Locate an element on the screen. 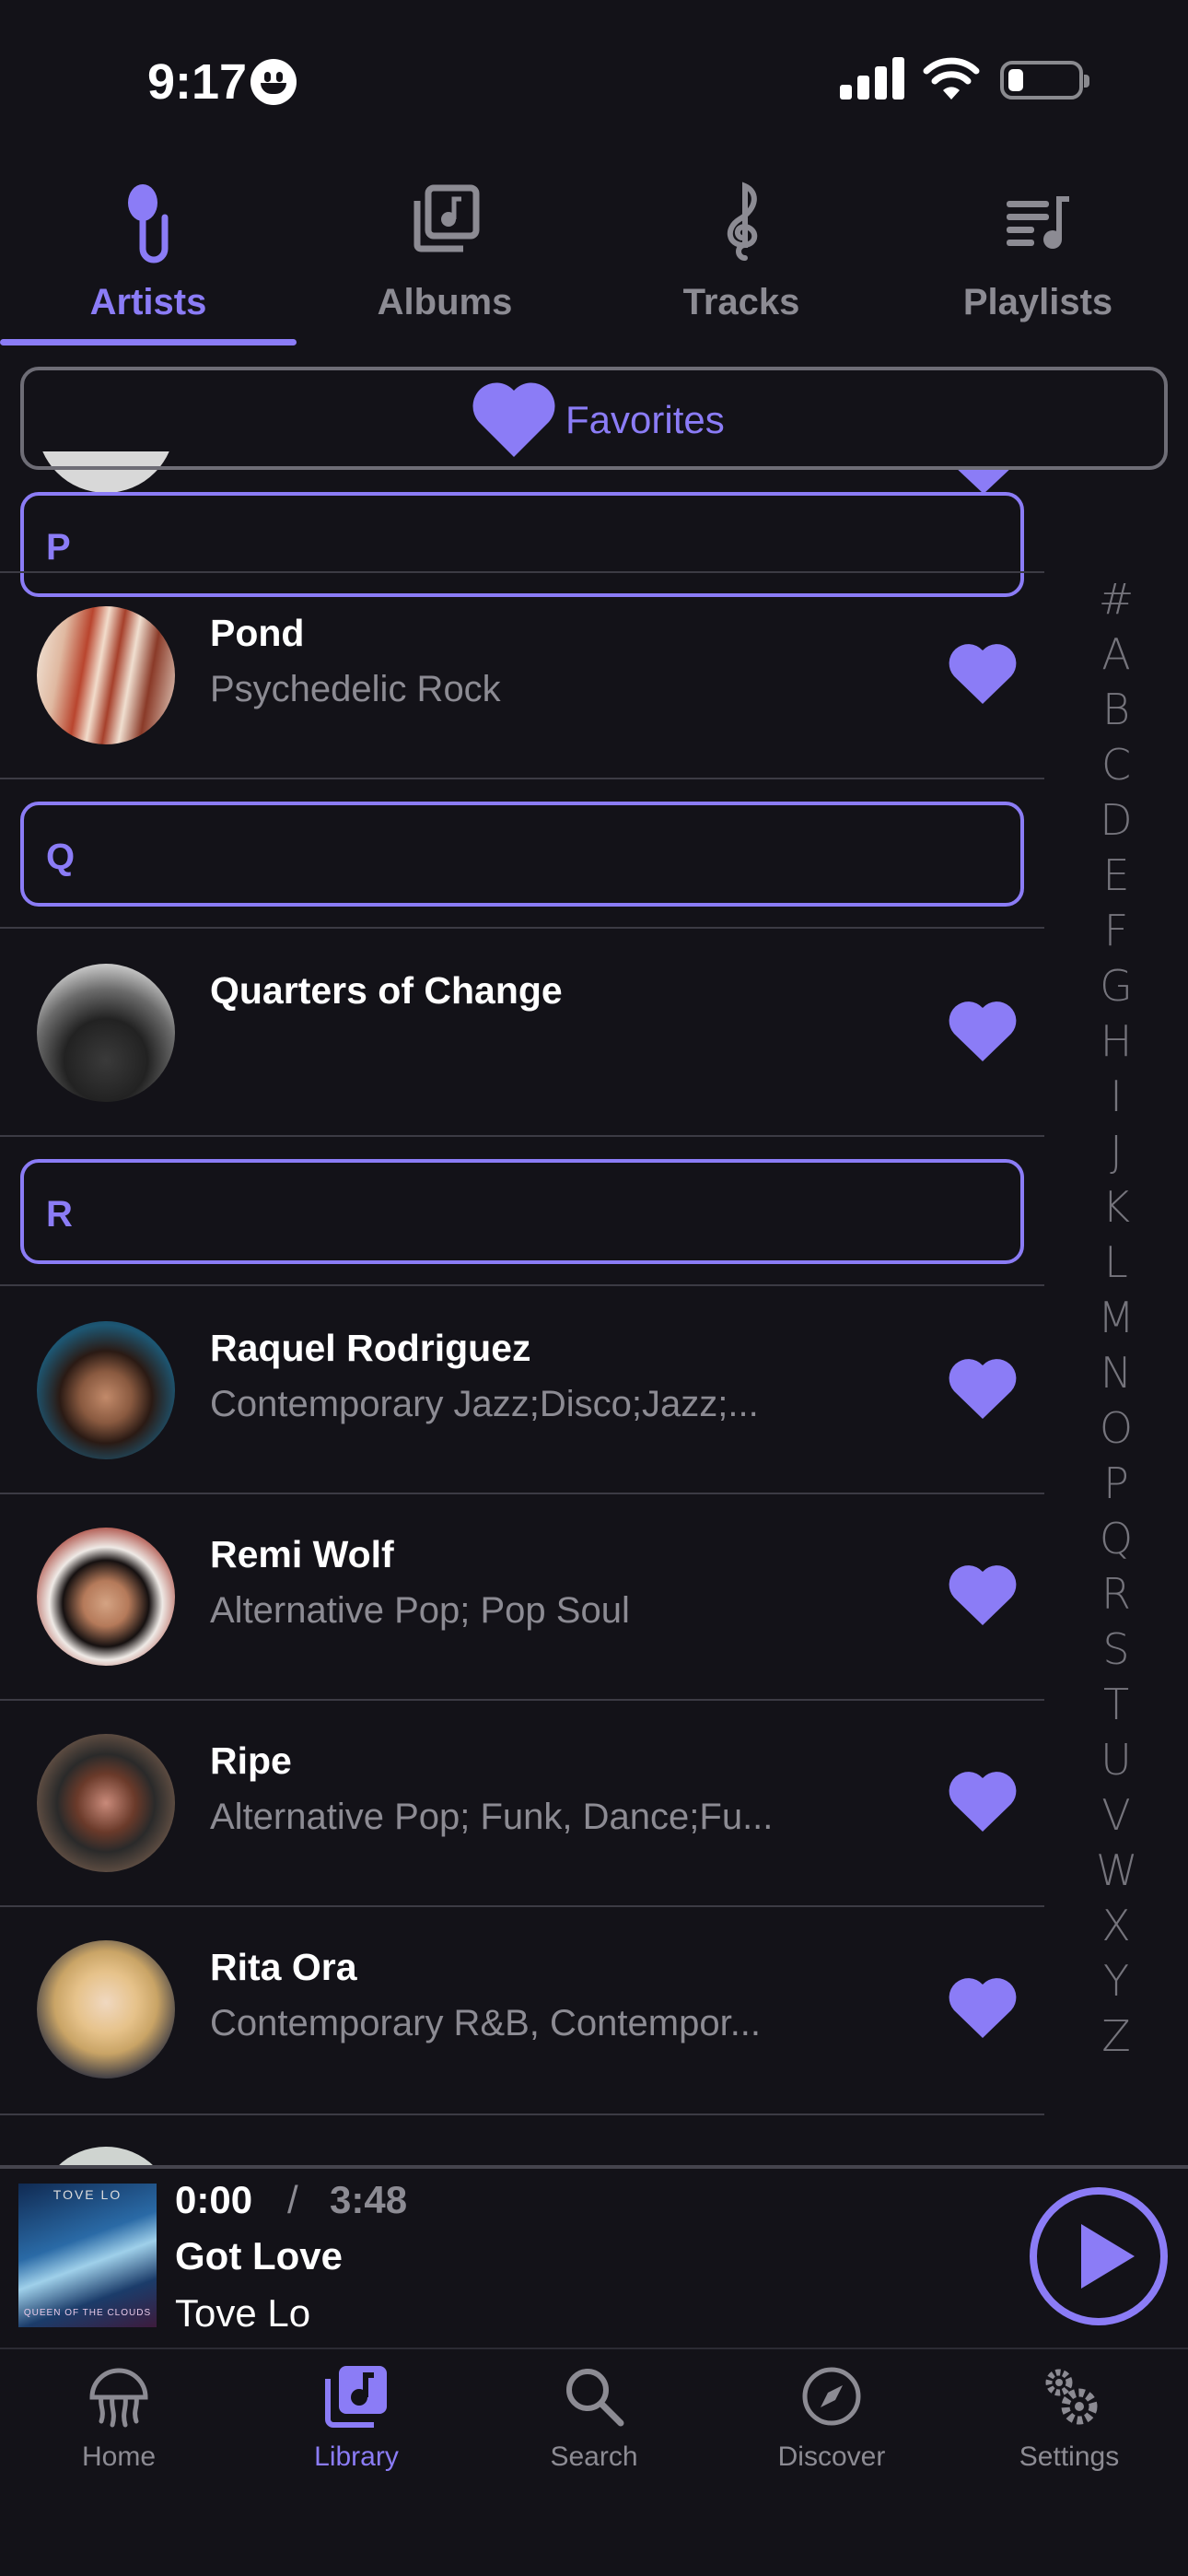 The width and height of the screenshot is (1188, 2576). alphabet-index-letter: N is located at coordinates (1116, 1372).